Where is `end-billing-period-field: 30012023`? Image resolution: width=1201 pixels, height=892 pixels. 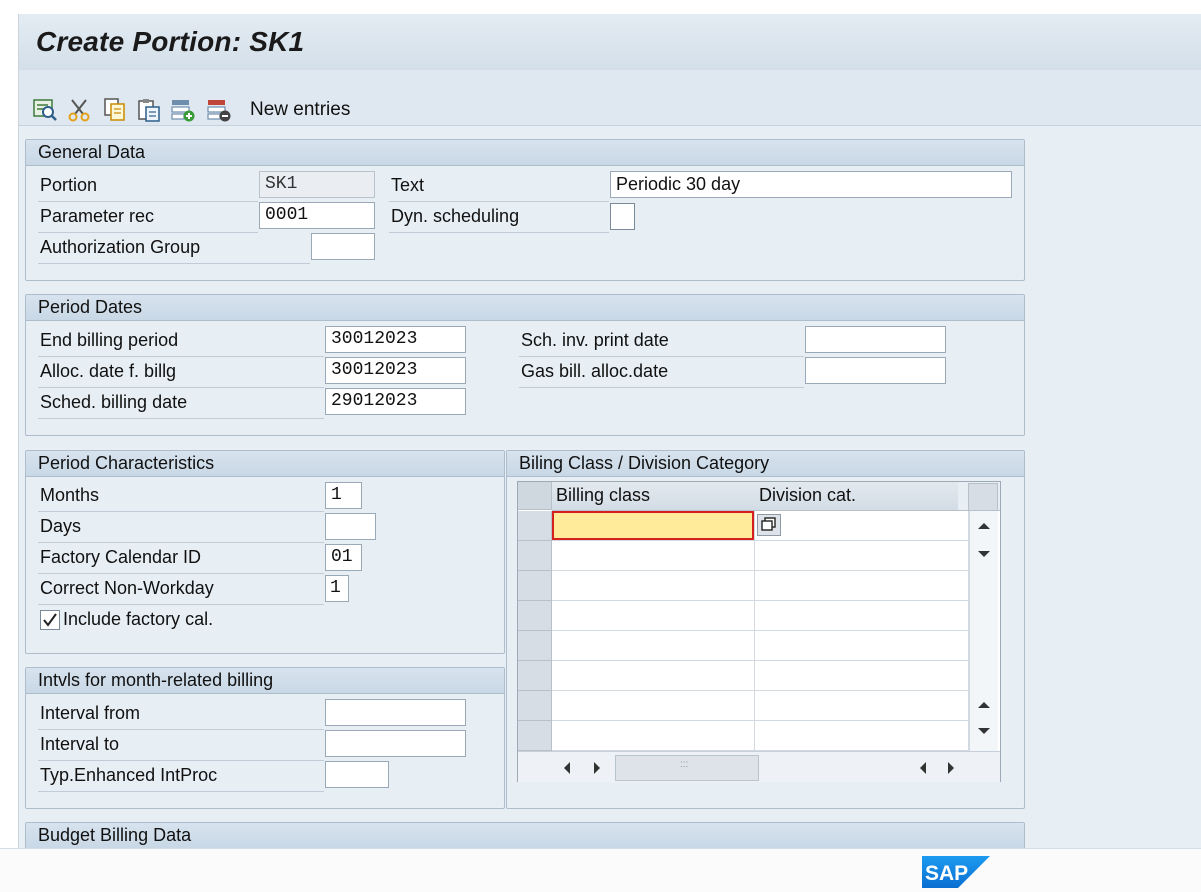 end-billing-period-field: 30012023 is located at coordinates (395, 339).